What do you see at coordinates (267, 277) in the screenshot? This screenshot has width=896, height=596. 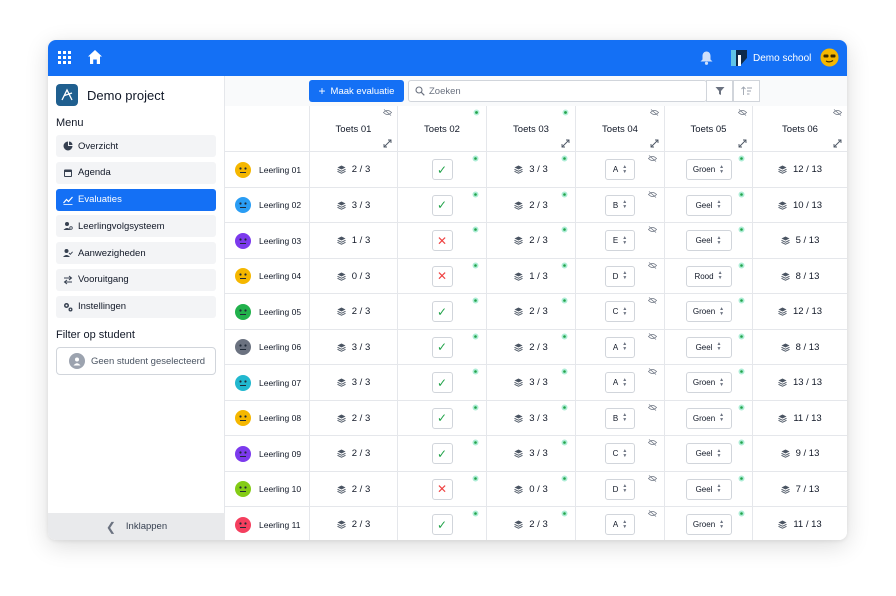 I see `student-name-cell: Leerling 04` at bounding box center [267, 277].